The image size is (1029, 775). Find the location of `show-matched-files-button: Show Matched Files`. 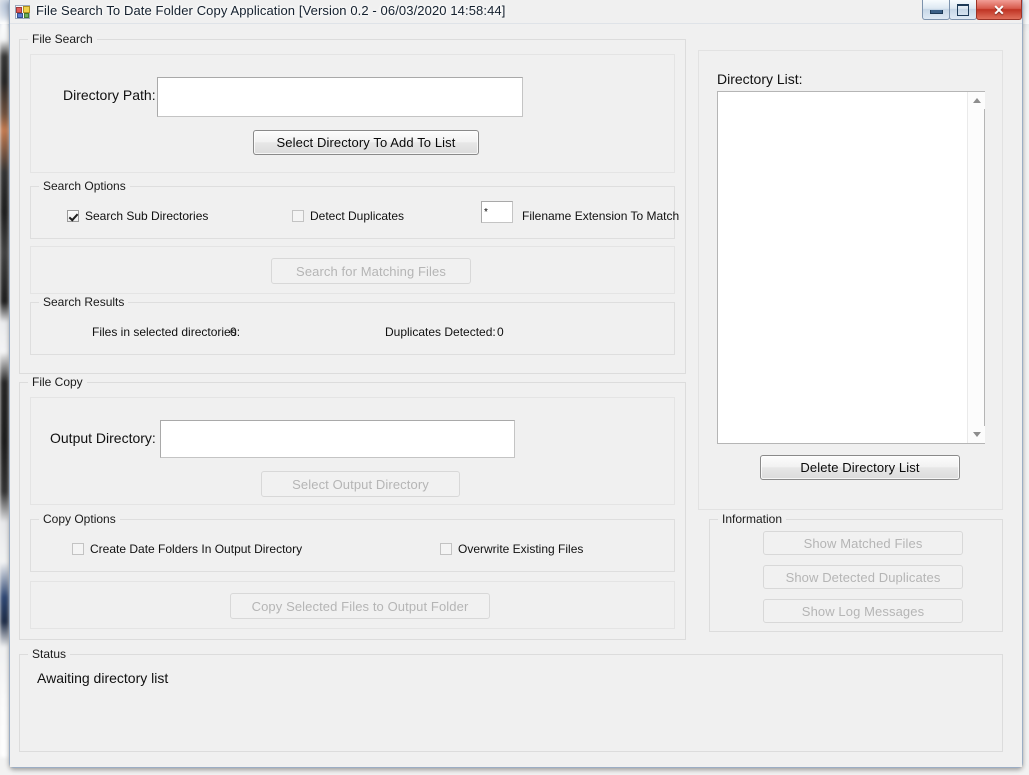

show-matched-files-button: Show Matched Files is located at coordinates (863, 543).